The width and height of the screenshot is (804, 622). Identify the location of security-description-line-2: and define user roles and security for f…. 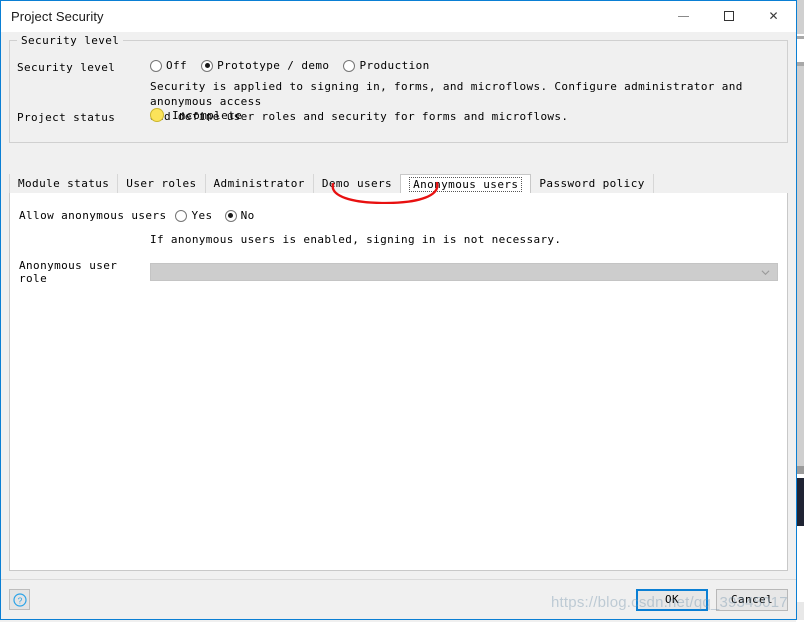
(359, 116).